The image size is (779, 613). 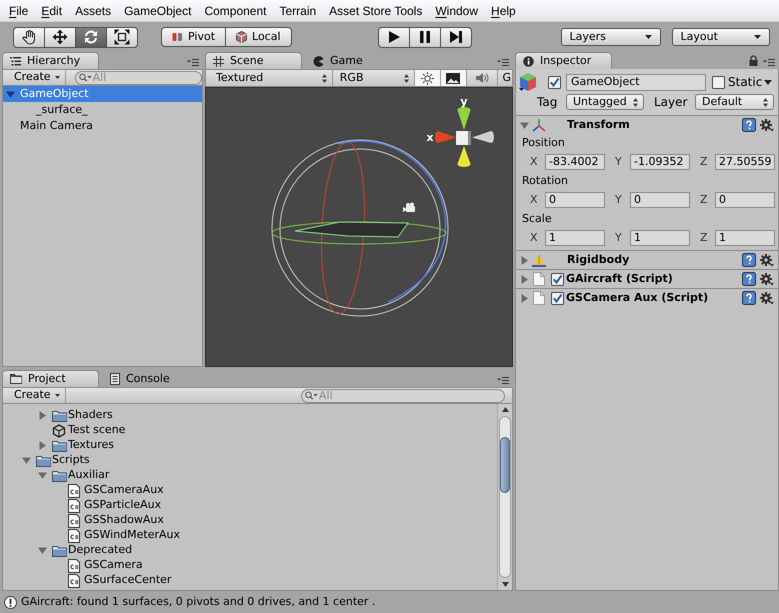 What do you see at coordinates (250, 475) in the screenshot?
I see `tree-item: Auxiliar` at bounding box center [250, 475].